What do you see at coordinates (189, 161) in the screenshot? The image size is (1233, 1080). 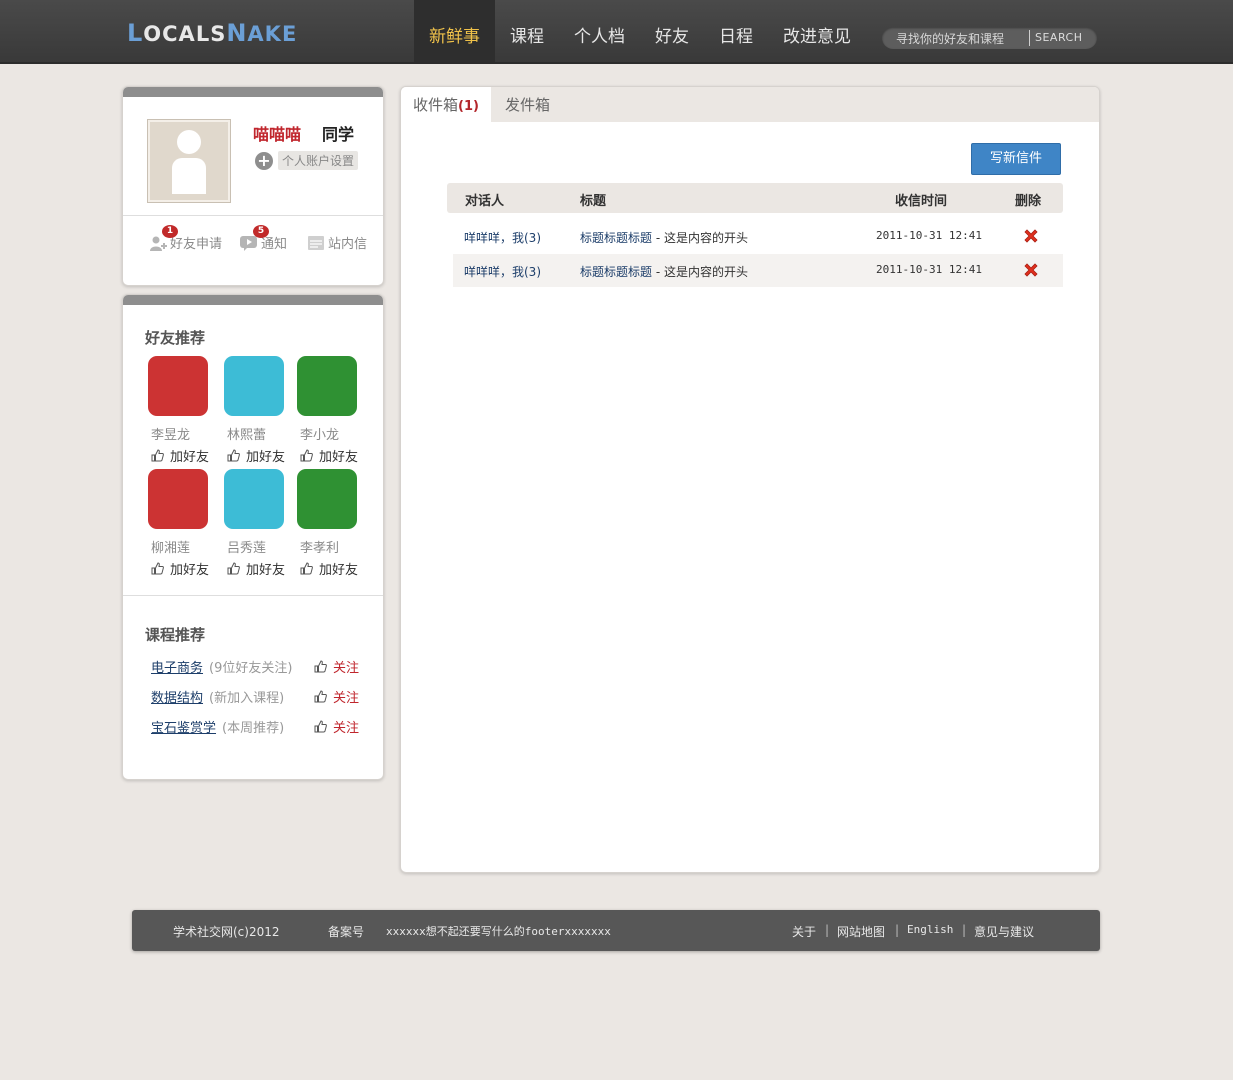 I see `avatar` at bounding box center [189, 161].